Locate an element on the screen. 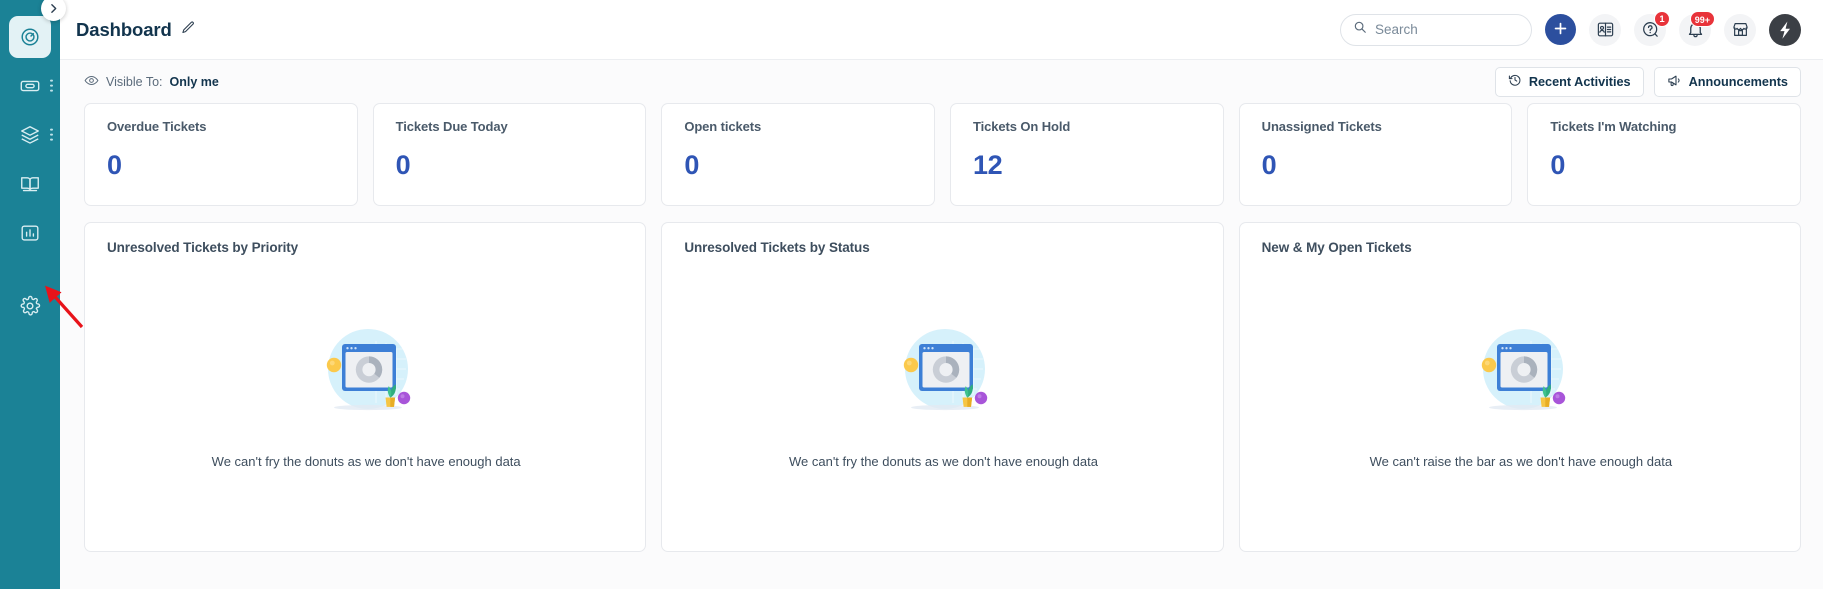 Image resolution: width=1823 pixels, height=589 pixels. stat-label: Overdue Tickets is located at coordinates (157, 126).